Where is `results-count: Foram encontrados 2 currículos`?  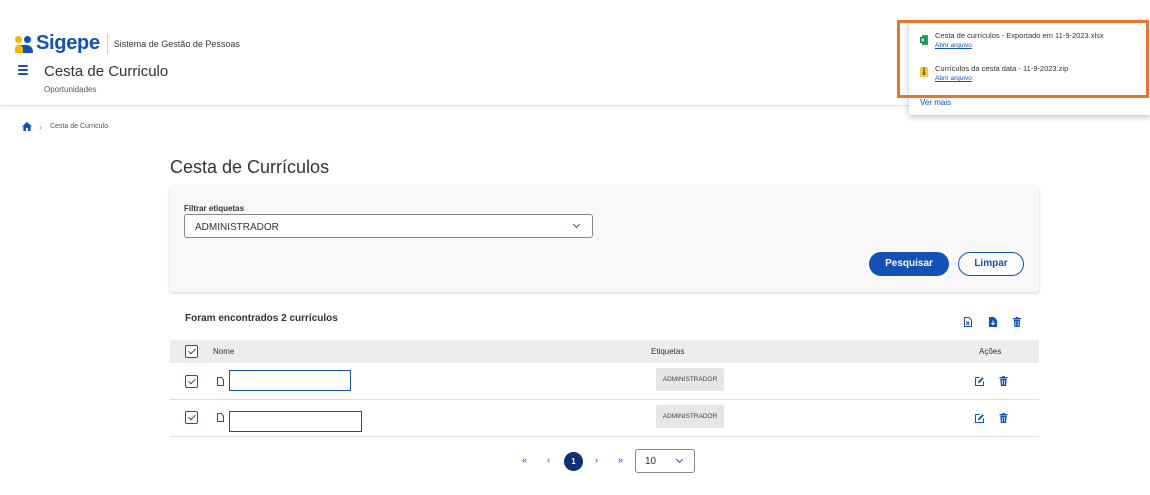
results-count: Foram encontrados 2 currículos is located at coordinates (261, 318).